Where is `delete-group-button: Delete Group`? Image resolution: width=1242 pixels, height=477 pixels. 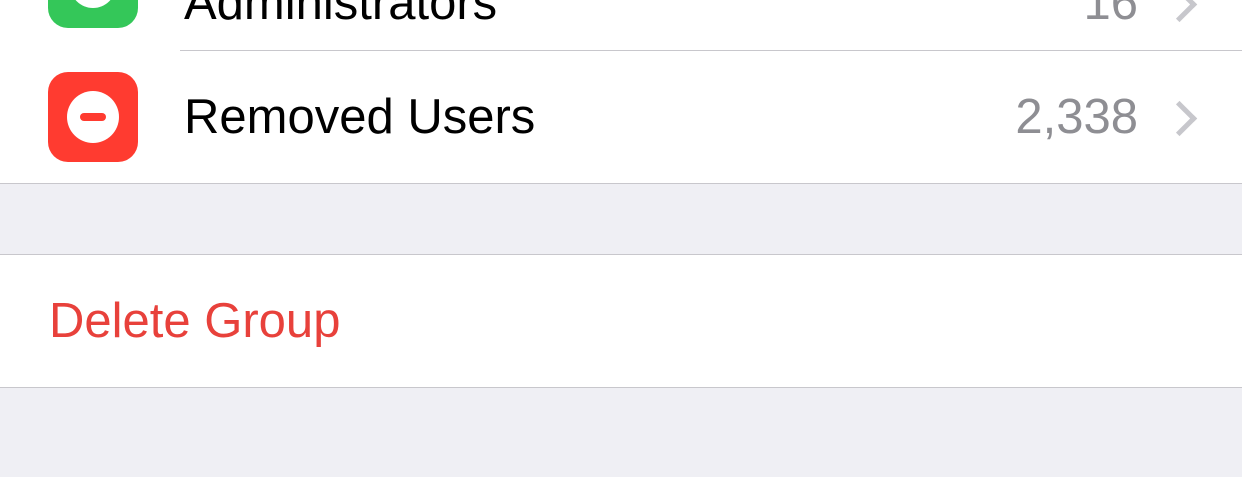
delete-group-button: Delete Group is located at coordinates (194, 321).